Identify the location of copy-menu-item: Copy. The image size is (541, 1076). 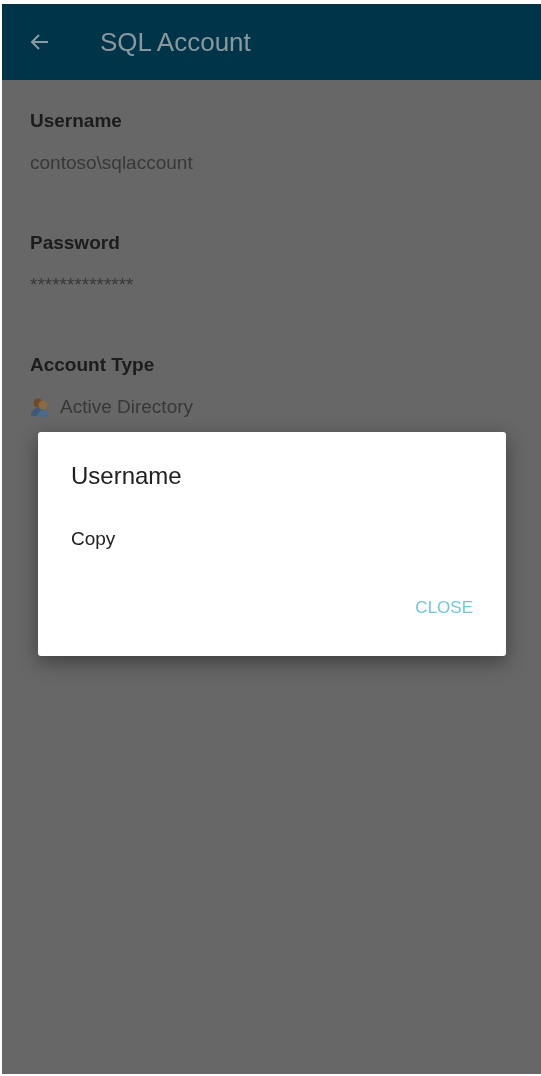
(272, 539).